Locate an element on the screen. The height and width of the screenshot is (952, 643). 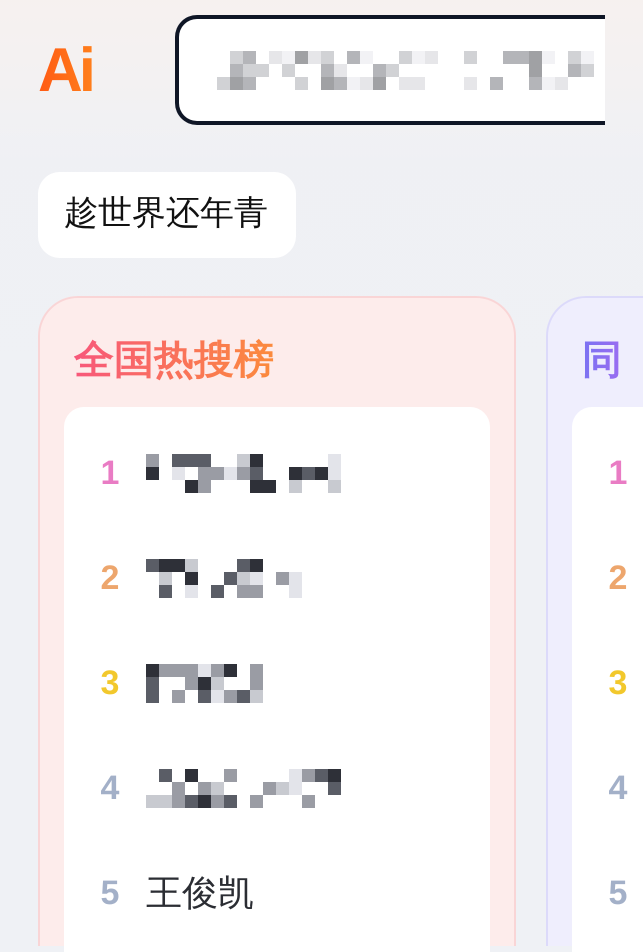
trend-item: 王俊凯 is located at coordinates (200, 893).